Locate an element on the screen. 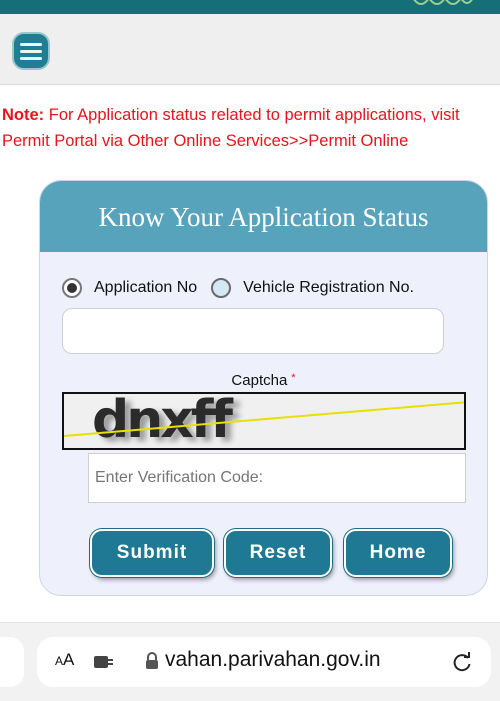  logo-swirl-icon is located at coordinates (443, 2).